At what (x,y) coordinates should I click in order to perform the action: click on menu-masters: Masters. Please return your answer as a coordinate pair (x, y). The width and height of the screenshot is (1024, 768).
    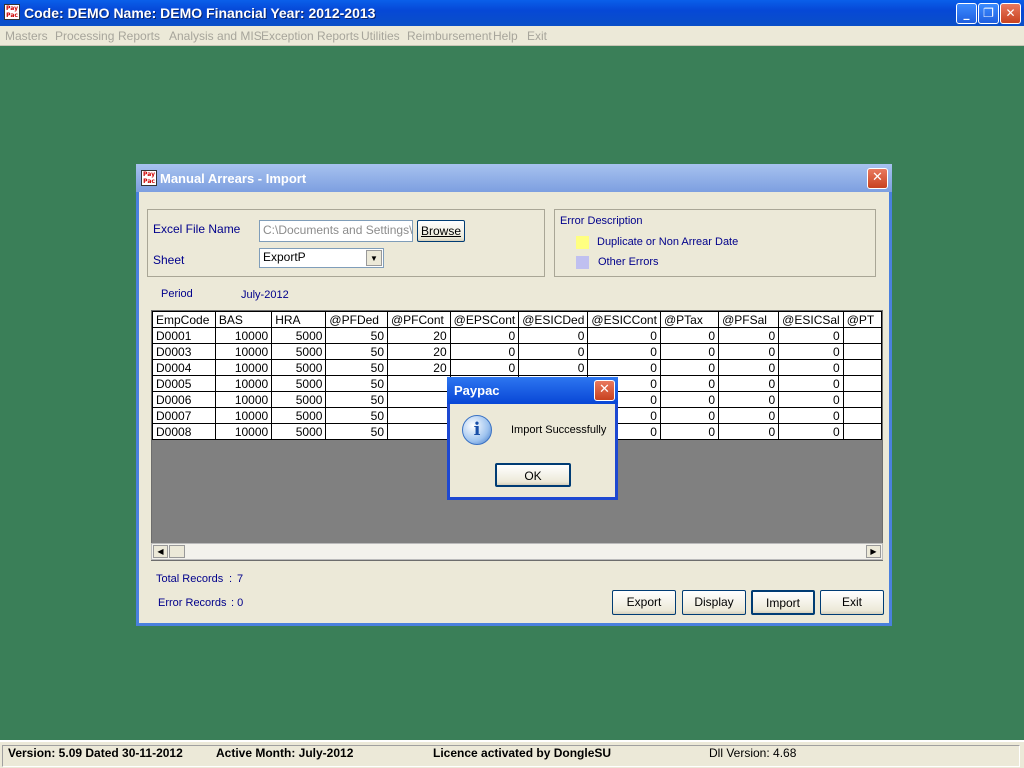
    Looking at the image, I should click on (26, 36).